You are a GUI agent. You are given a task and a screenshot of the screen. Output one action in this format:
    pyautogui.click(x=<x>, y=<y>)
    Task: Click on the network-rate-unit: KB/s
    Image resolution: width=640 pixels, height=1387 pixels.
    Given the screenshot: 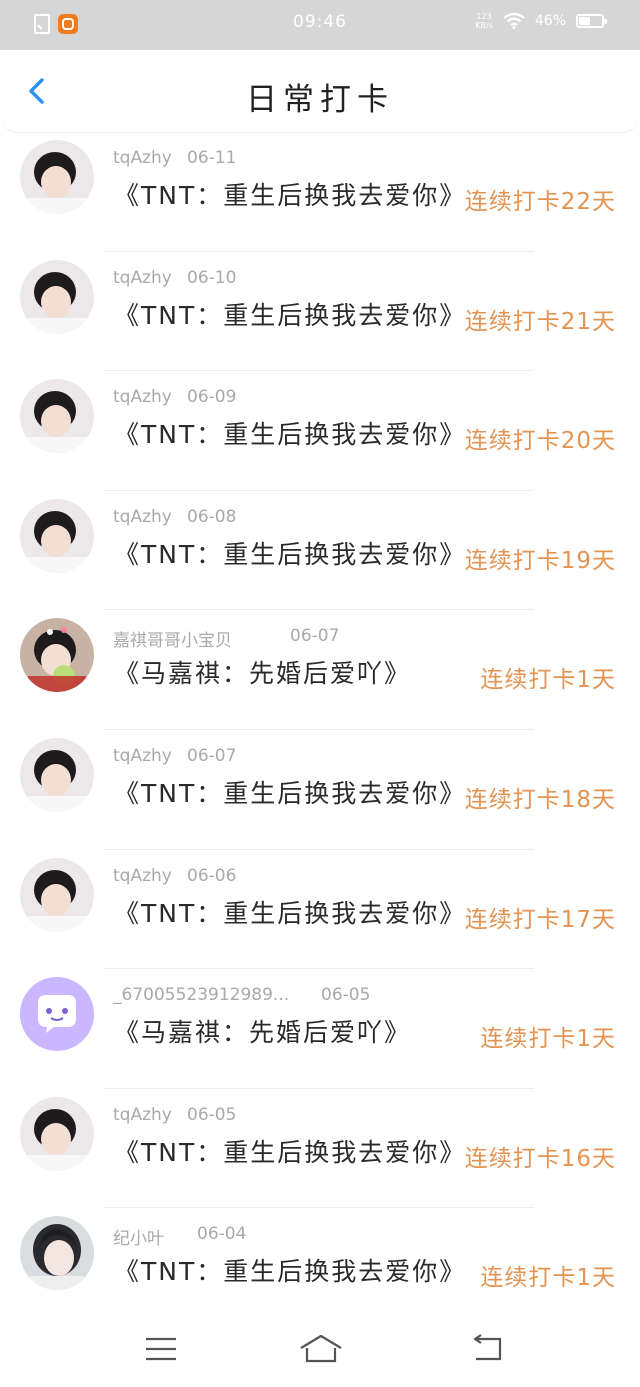 What is the action you would take?
    pyautogui.click(x=484, y=25)
    